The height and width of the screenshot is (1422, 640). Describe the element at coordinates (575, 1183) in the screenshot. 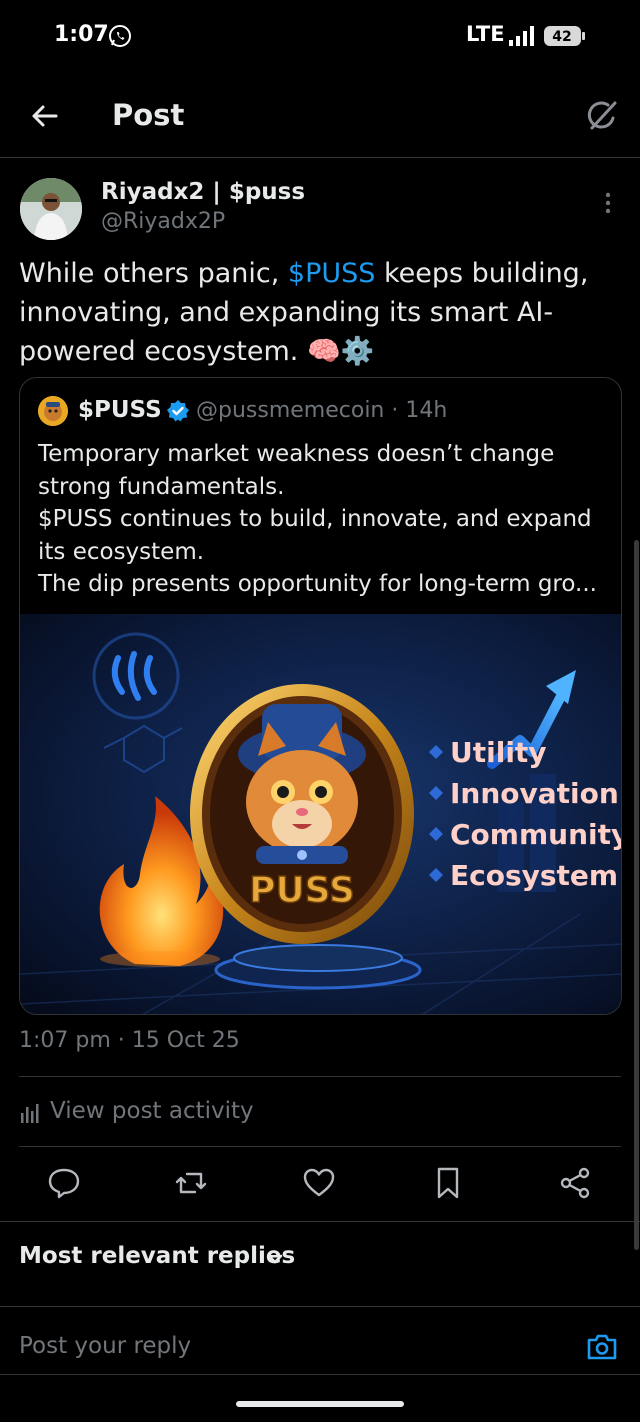

I see `share-icon` at that location.